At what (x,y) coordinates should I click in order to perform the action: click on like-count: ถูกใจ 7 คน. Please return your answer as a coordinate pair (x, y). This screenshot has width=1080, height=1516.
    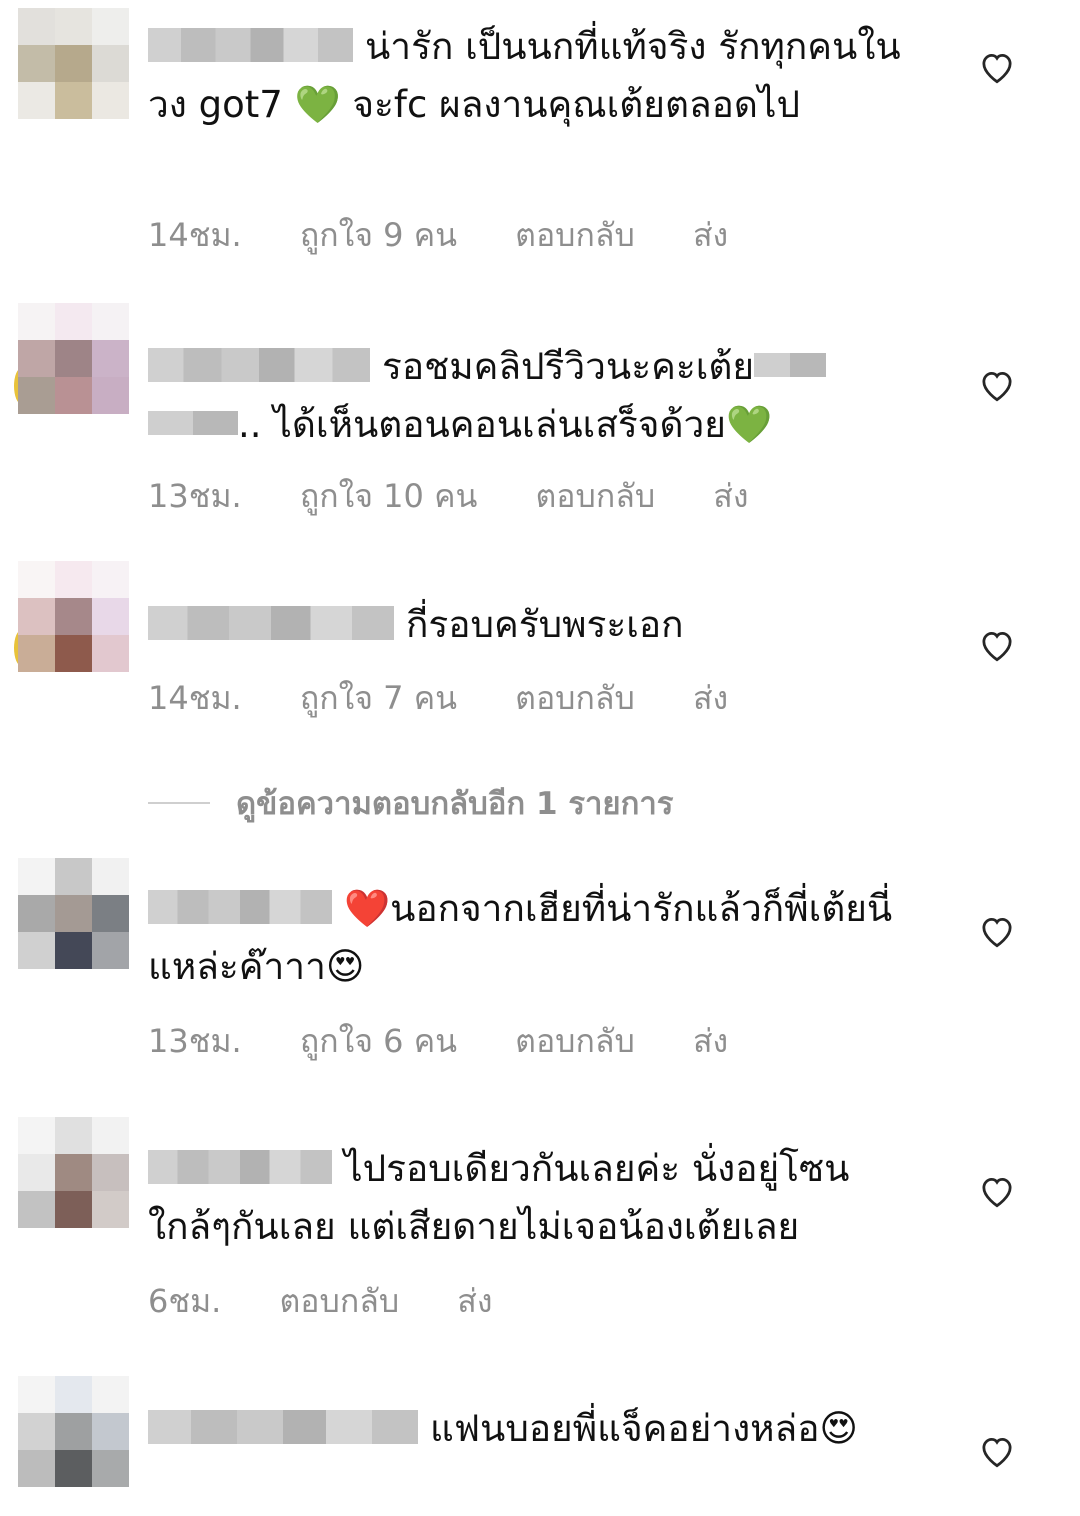
    Looking at the image, I should click on (378, 698).